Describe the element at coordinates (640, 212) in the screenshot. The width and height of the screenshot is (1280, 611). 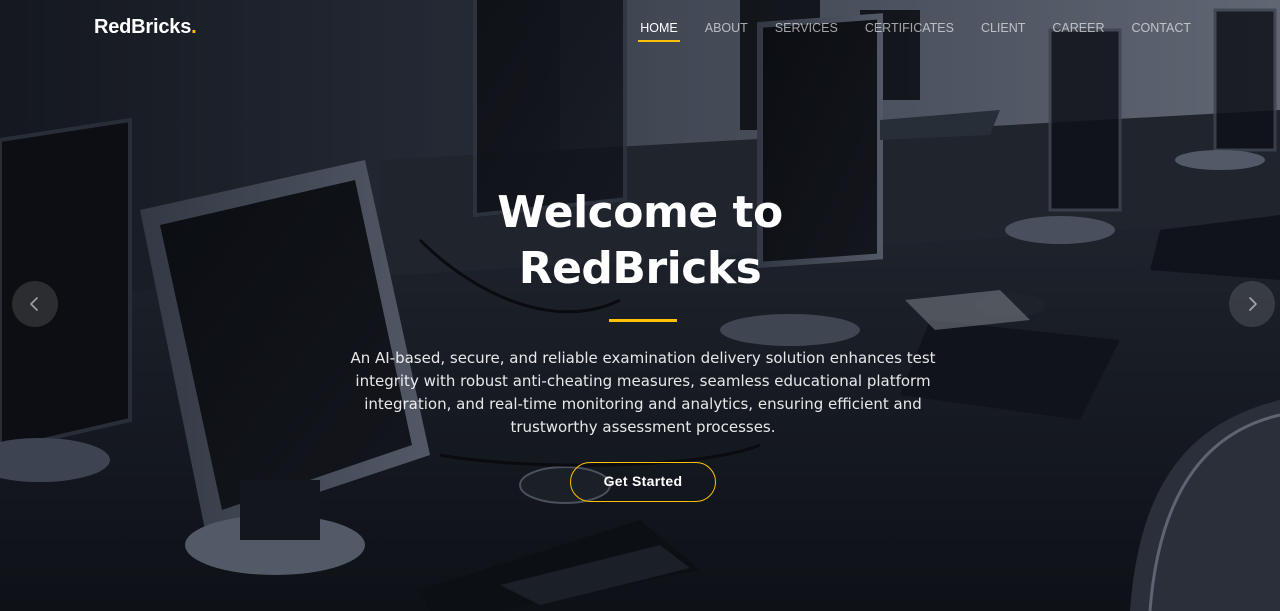
I see `hero-title-line-1: Welcome to` at that location.